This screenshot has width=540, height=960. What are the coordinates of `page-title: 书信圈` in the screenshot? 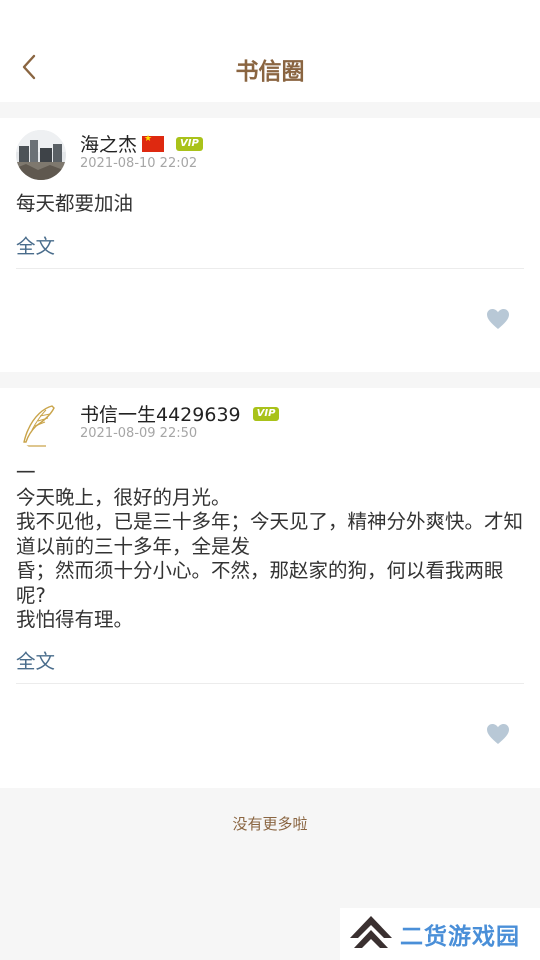 It's located at (270, 72).